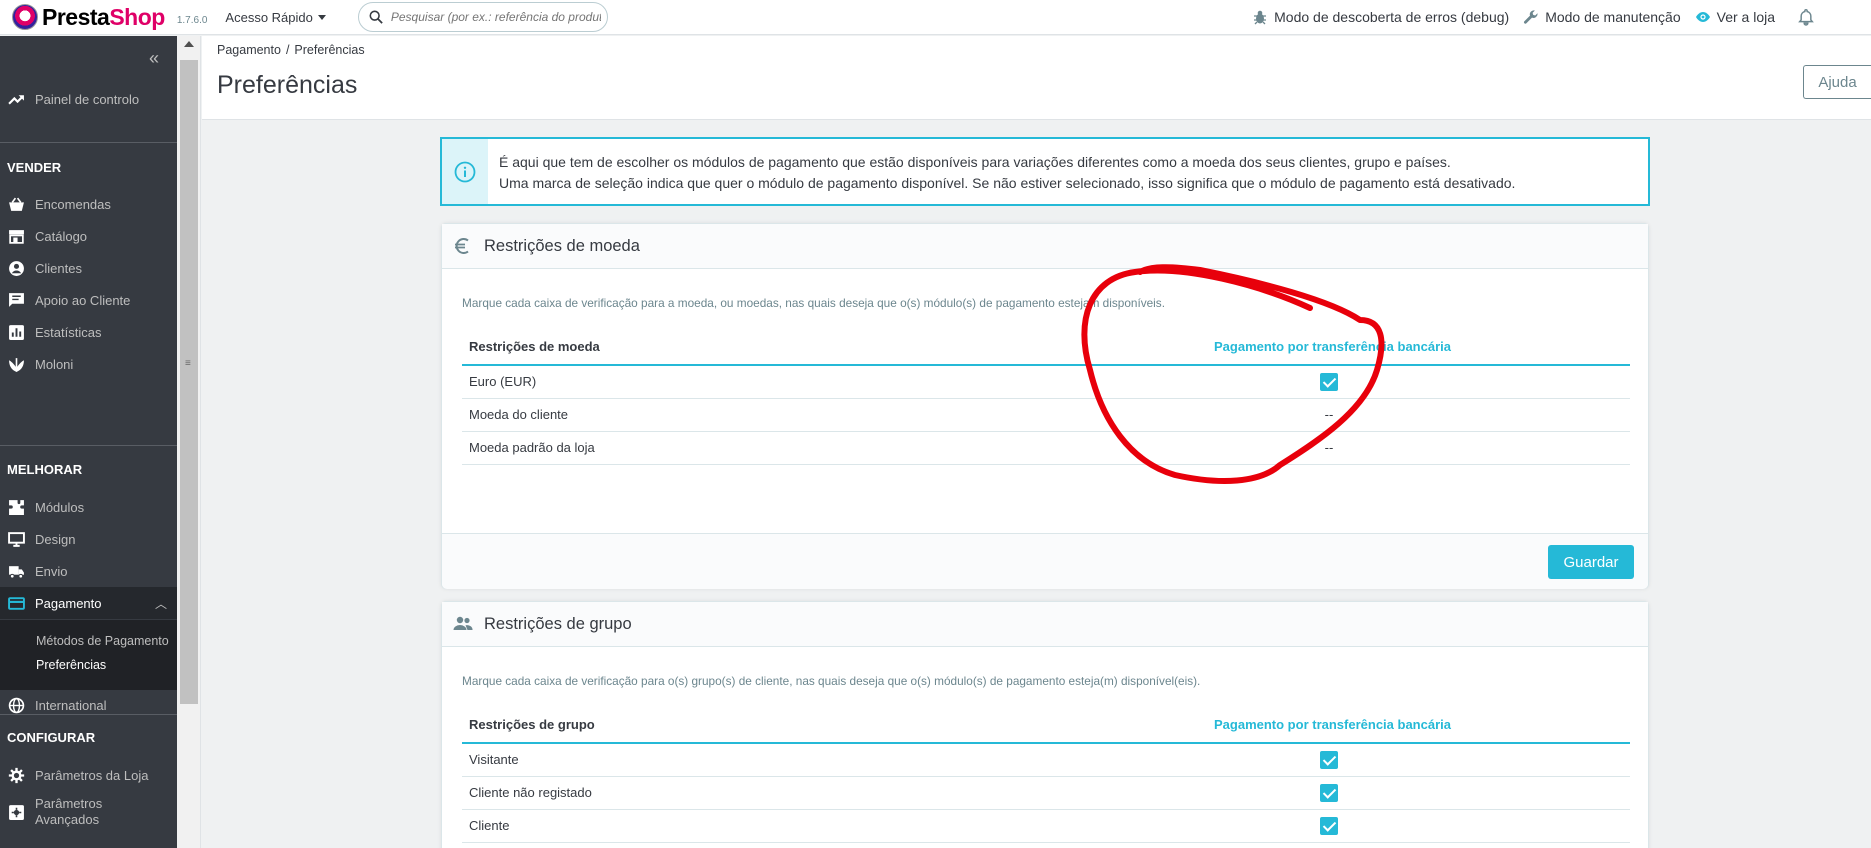 This screenshot has width=1871, height=848. I want to click on table-row: Visitante, so click(1046, 760).